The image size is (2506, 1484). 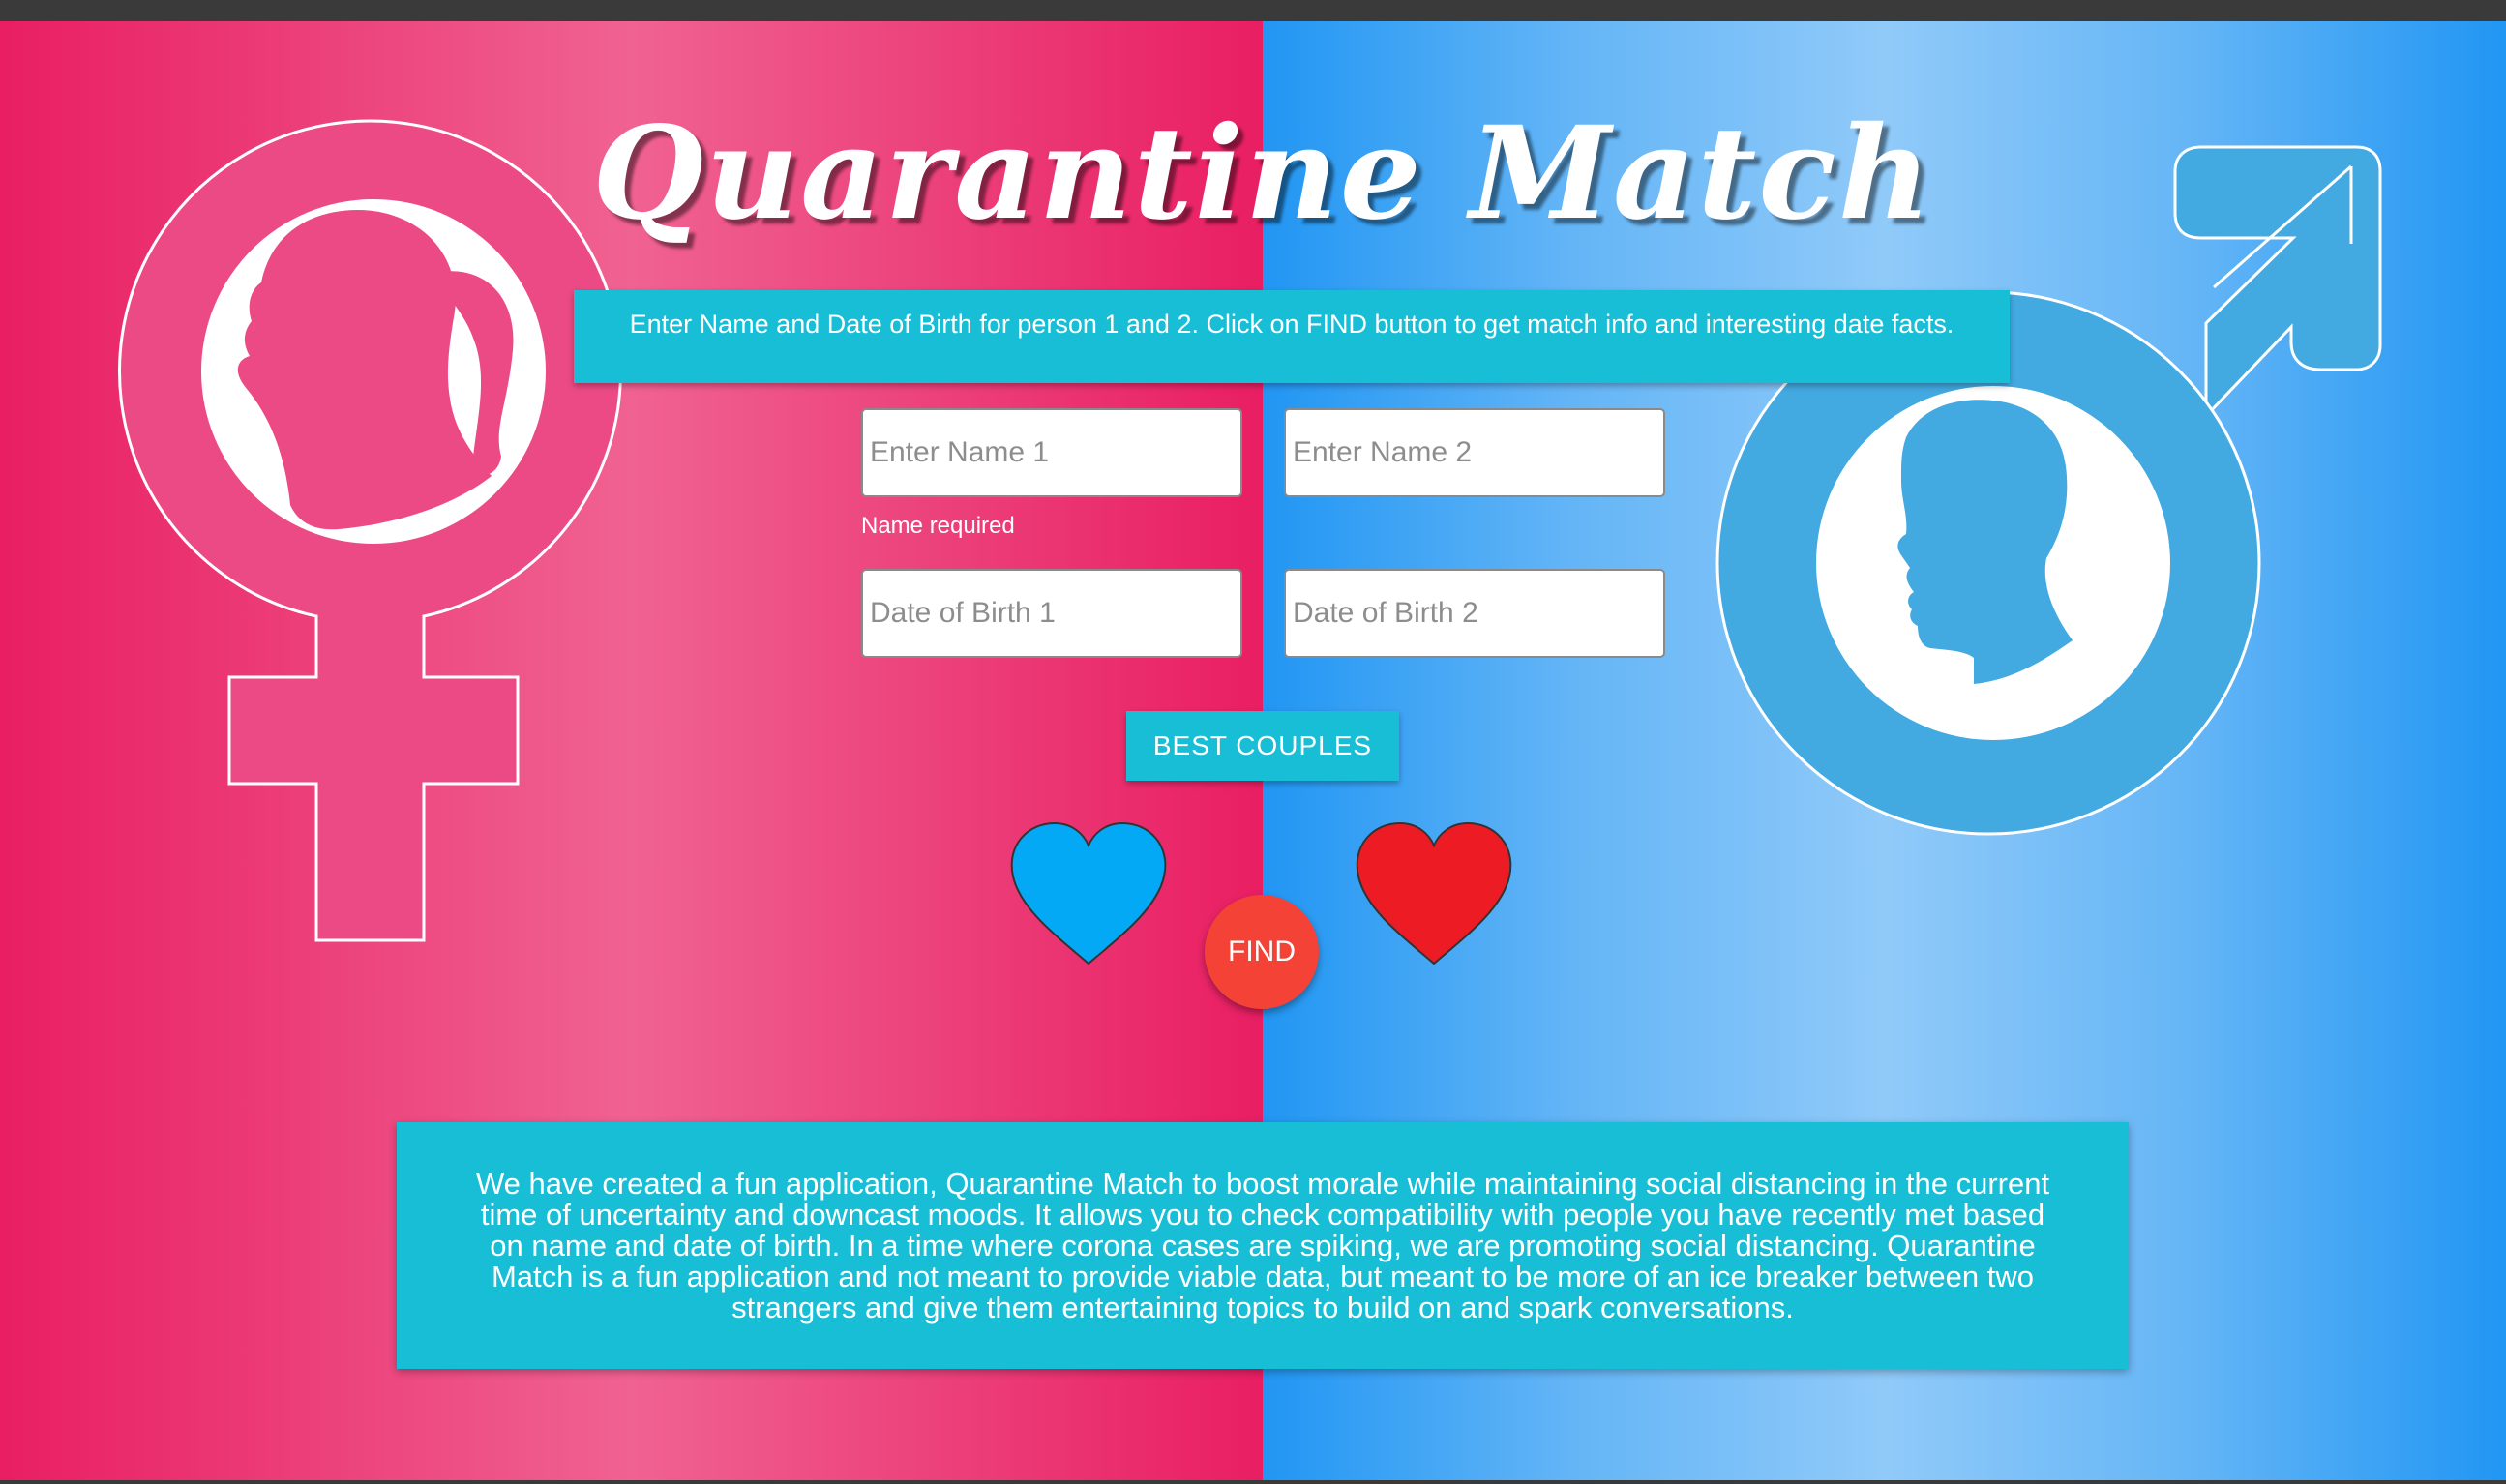 What do you see at coordinates (1253, 10) in the screenshot?
I see `window-top-bar` at bounding box center [1253, 10].